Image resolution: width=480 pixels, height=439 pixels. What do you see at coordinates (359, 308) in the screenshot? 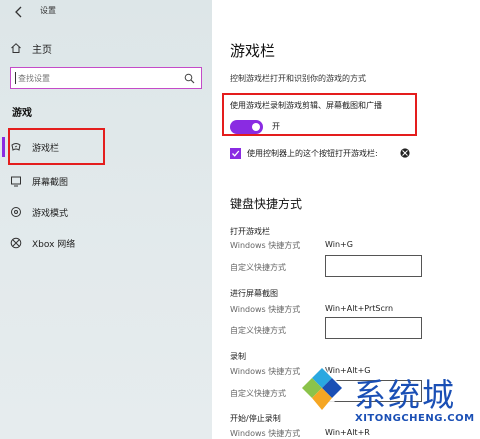
I see `windows-shortcut-value: Win+Alt+PrtScrn` at bounding box center [359, 308].